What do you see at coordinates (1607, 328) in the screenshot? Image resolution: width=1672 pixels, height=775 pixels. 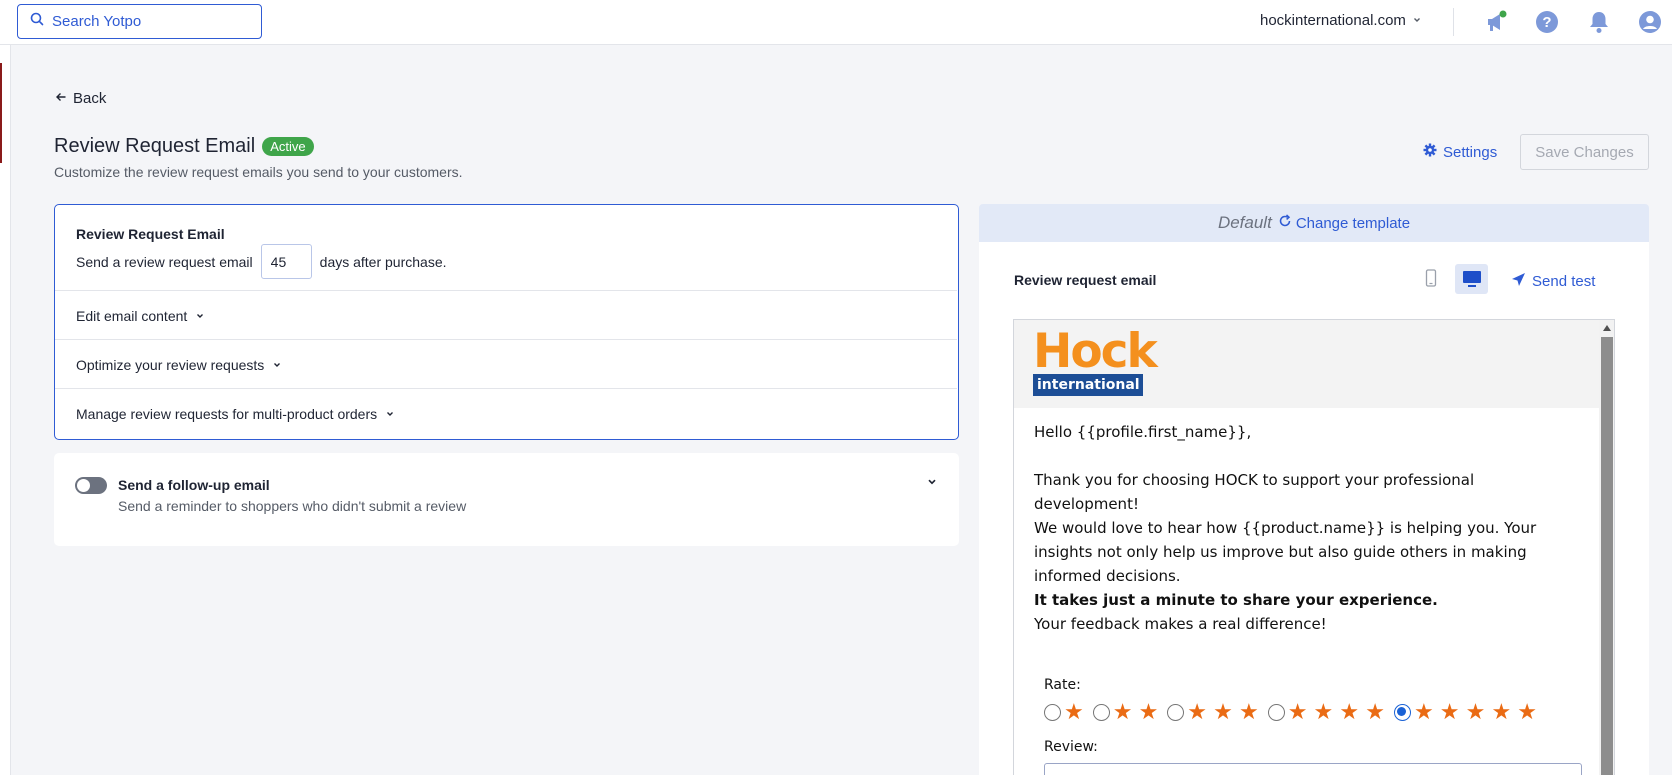 I see `scroll-up-icon` at bounding box center [1607, 328].